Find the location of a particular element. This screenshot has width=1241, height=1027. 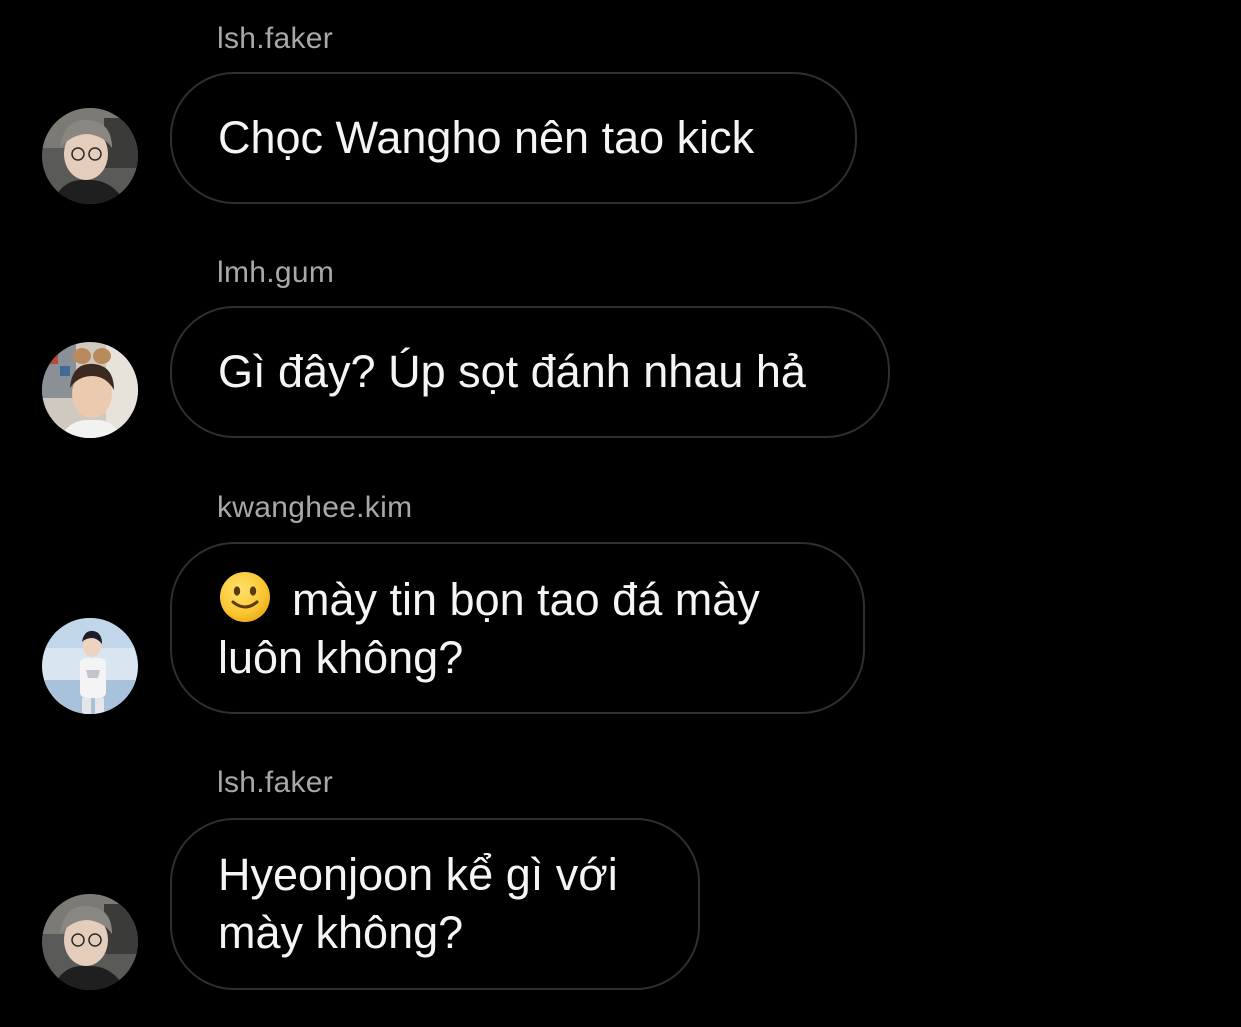

avatar-gumayusi is located at coordinates (90, 390).